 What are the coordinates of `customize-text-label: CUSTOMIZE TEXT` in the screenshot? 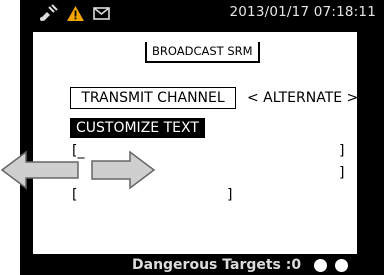 It's located at (137, 128).